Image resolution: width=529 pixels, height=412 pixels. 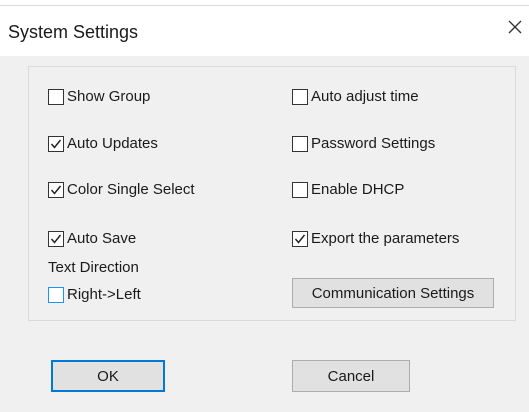 I want to click on text-direction-label: Text Direction, so click(x=93, y=267).